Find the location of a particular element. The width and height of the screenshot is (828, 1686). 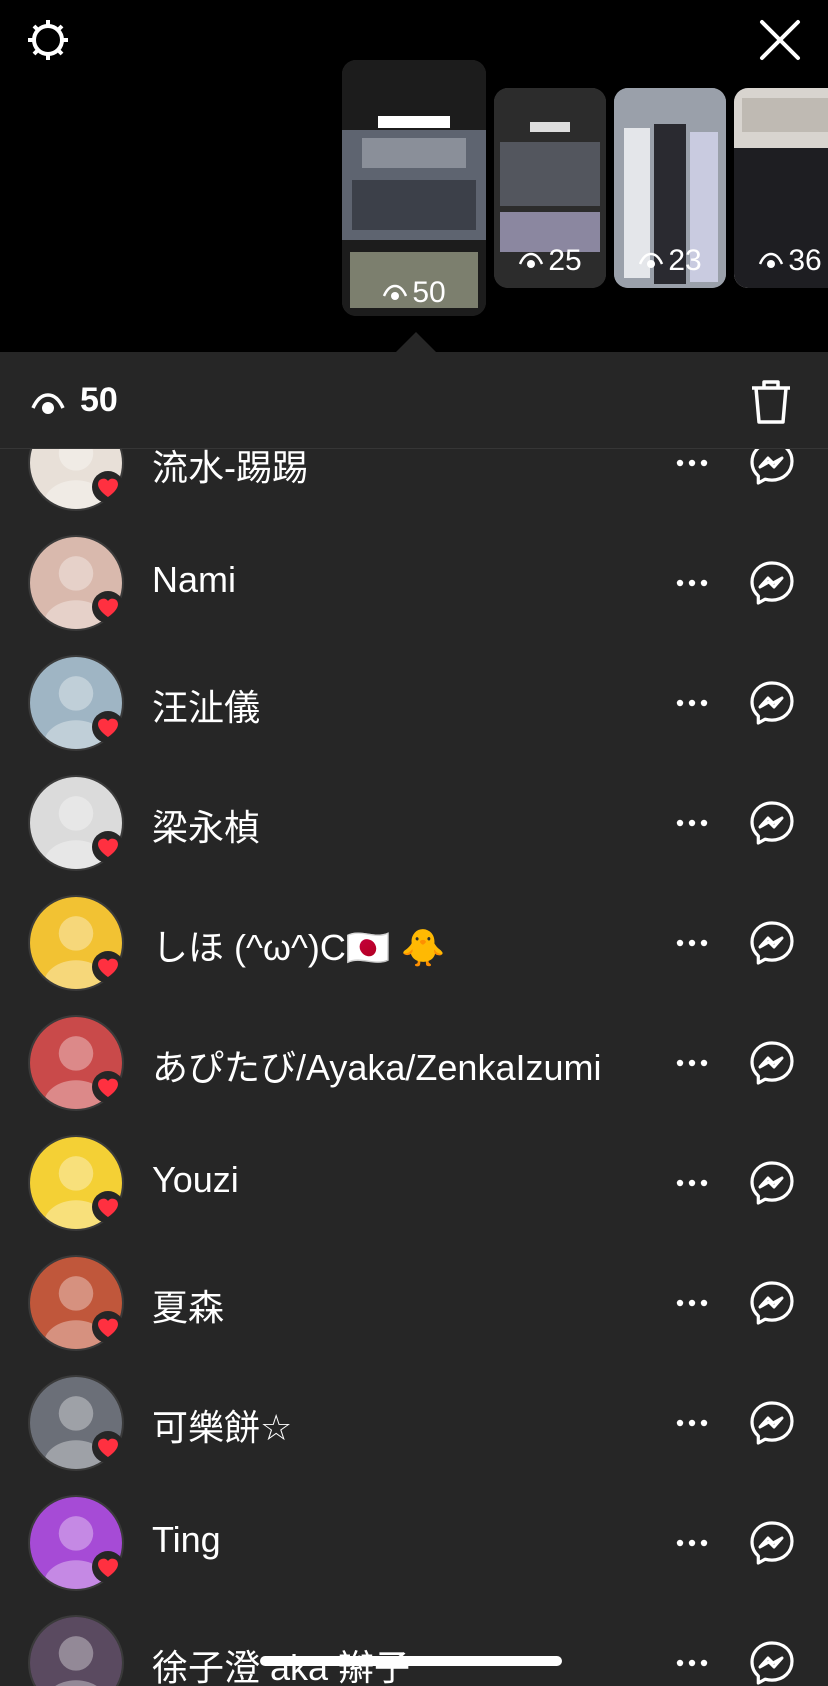

gear-icon is located at coordinates (48, 40).